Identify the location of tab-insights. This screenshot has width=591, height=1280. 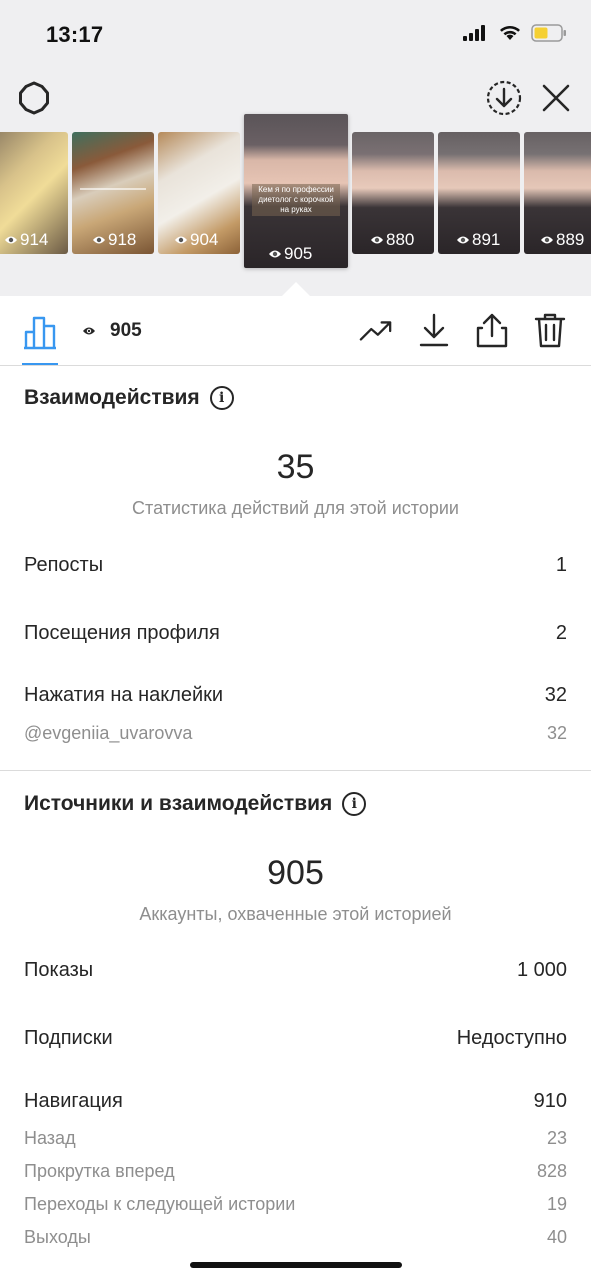
(40, 332).